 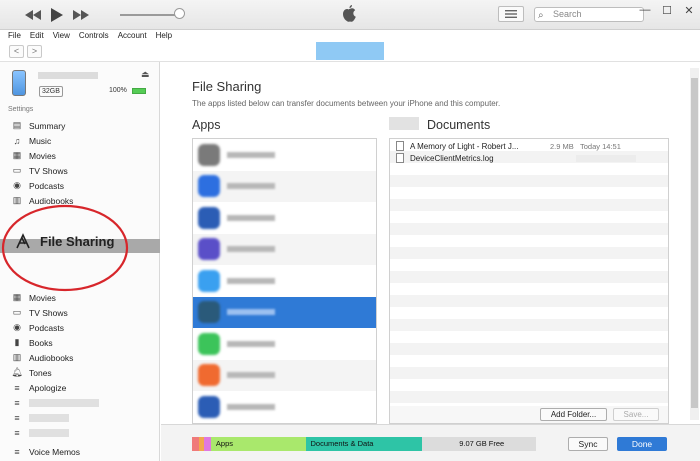 What do you see at coordinates (209, 186) in the screenshot?
I see `browser-app-icon` at bounding box center [209, 186].